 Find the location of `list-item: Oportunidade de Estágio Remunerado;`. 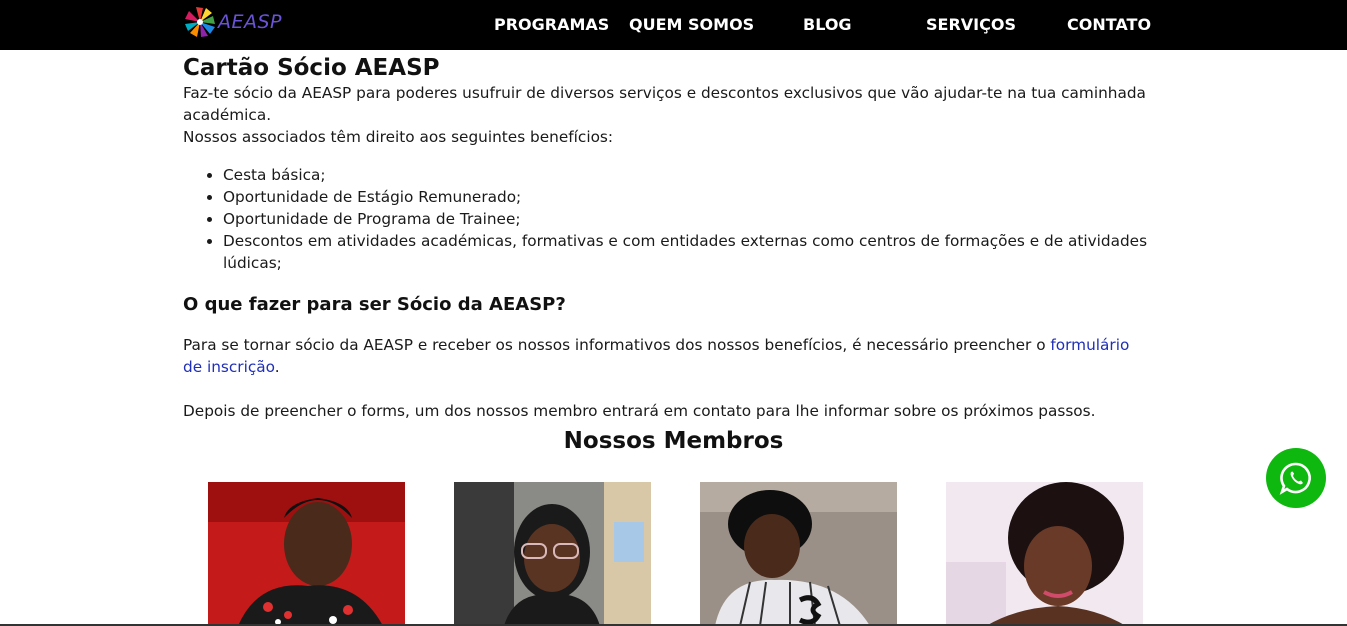

list-item: Oportunidade de Estágio Remunerado; is located at coordinates (688, 197).